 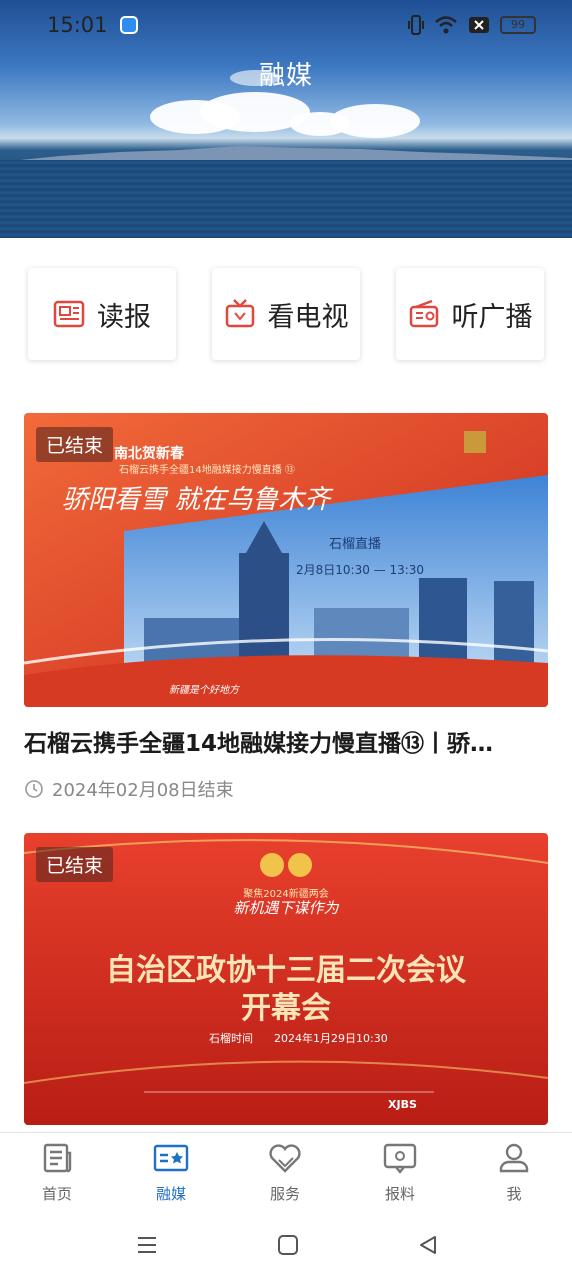 What do you see at coordinates (284, 1194) in the screenshot?
I see `tab-label: 服务` at bounding box center [284, 1194].